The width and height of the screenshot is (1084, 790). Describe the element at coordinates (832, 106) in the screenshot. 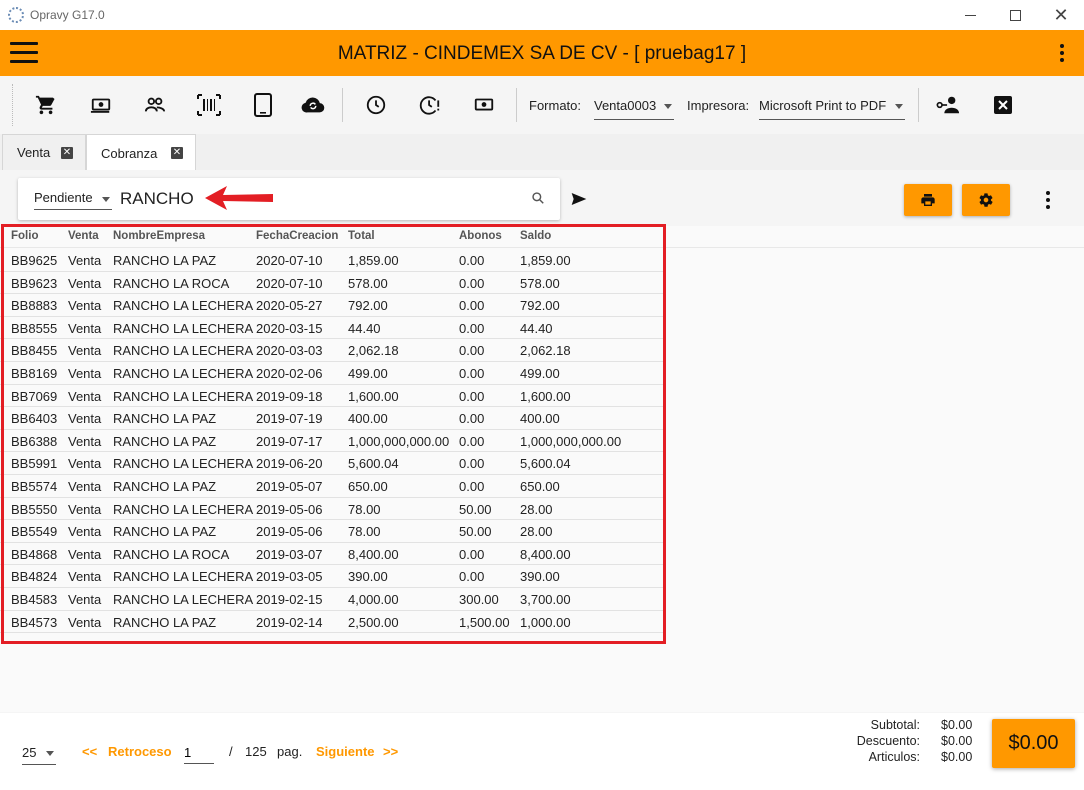

I see `impresora-select: Microsoft Print to PDF` at that location.